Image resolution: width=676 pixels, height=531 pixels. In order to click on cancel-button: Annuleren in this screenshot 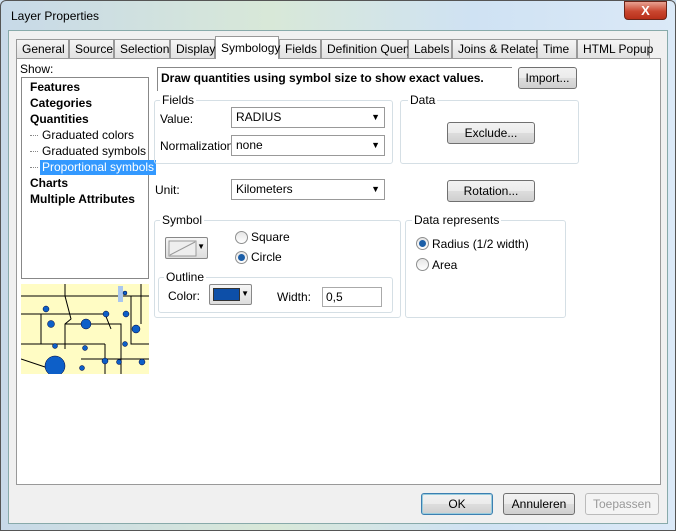, I will do `click(539, 504)`.